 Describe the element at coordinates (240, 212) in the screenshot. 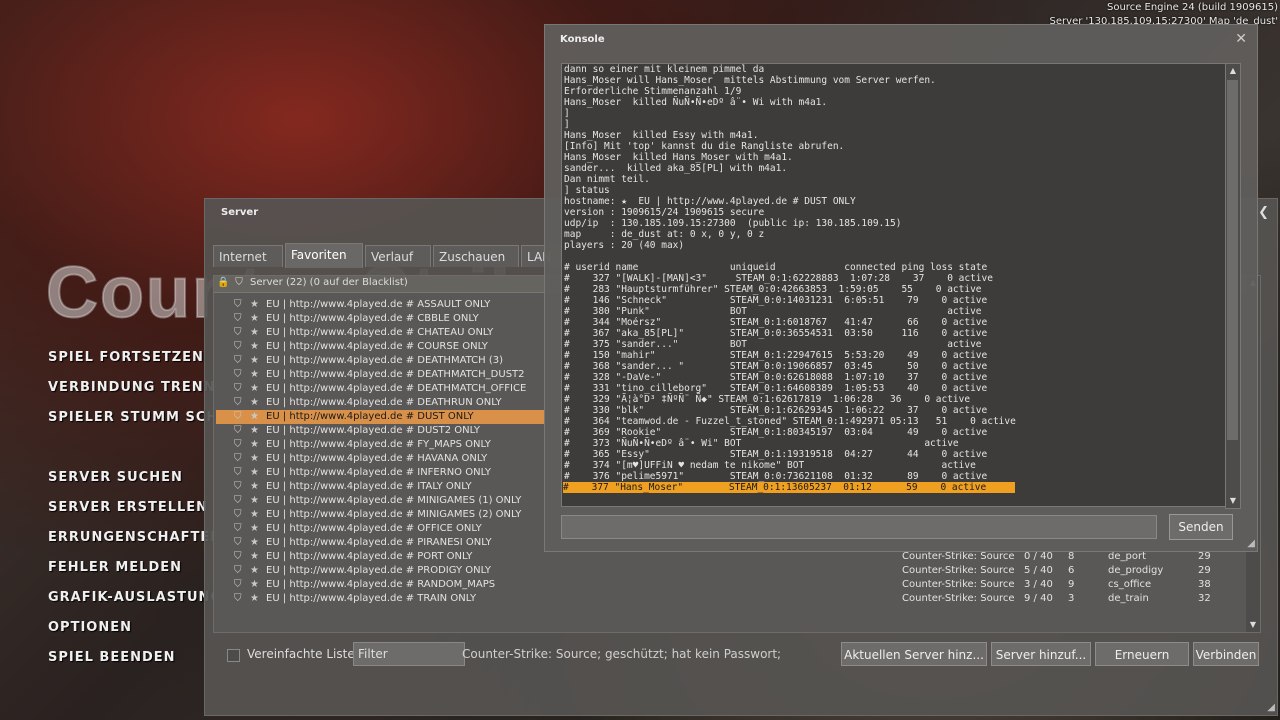

I see `server-window-title: Server` at that location.